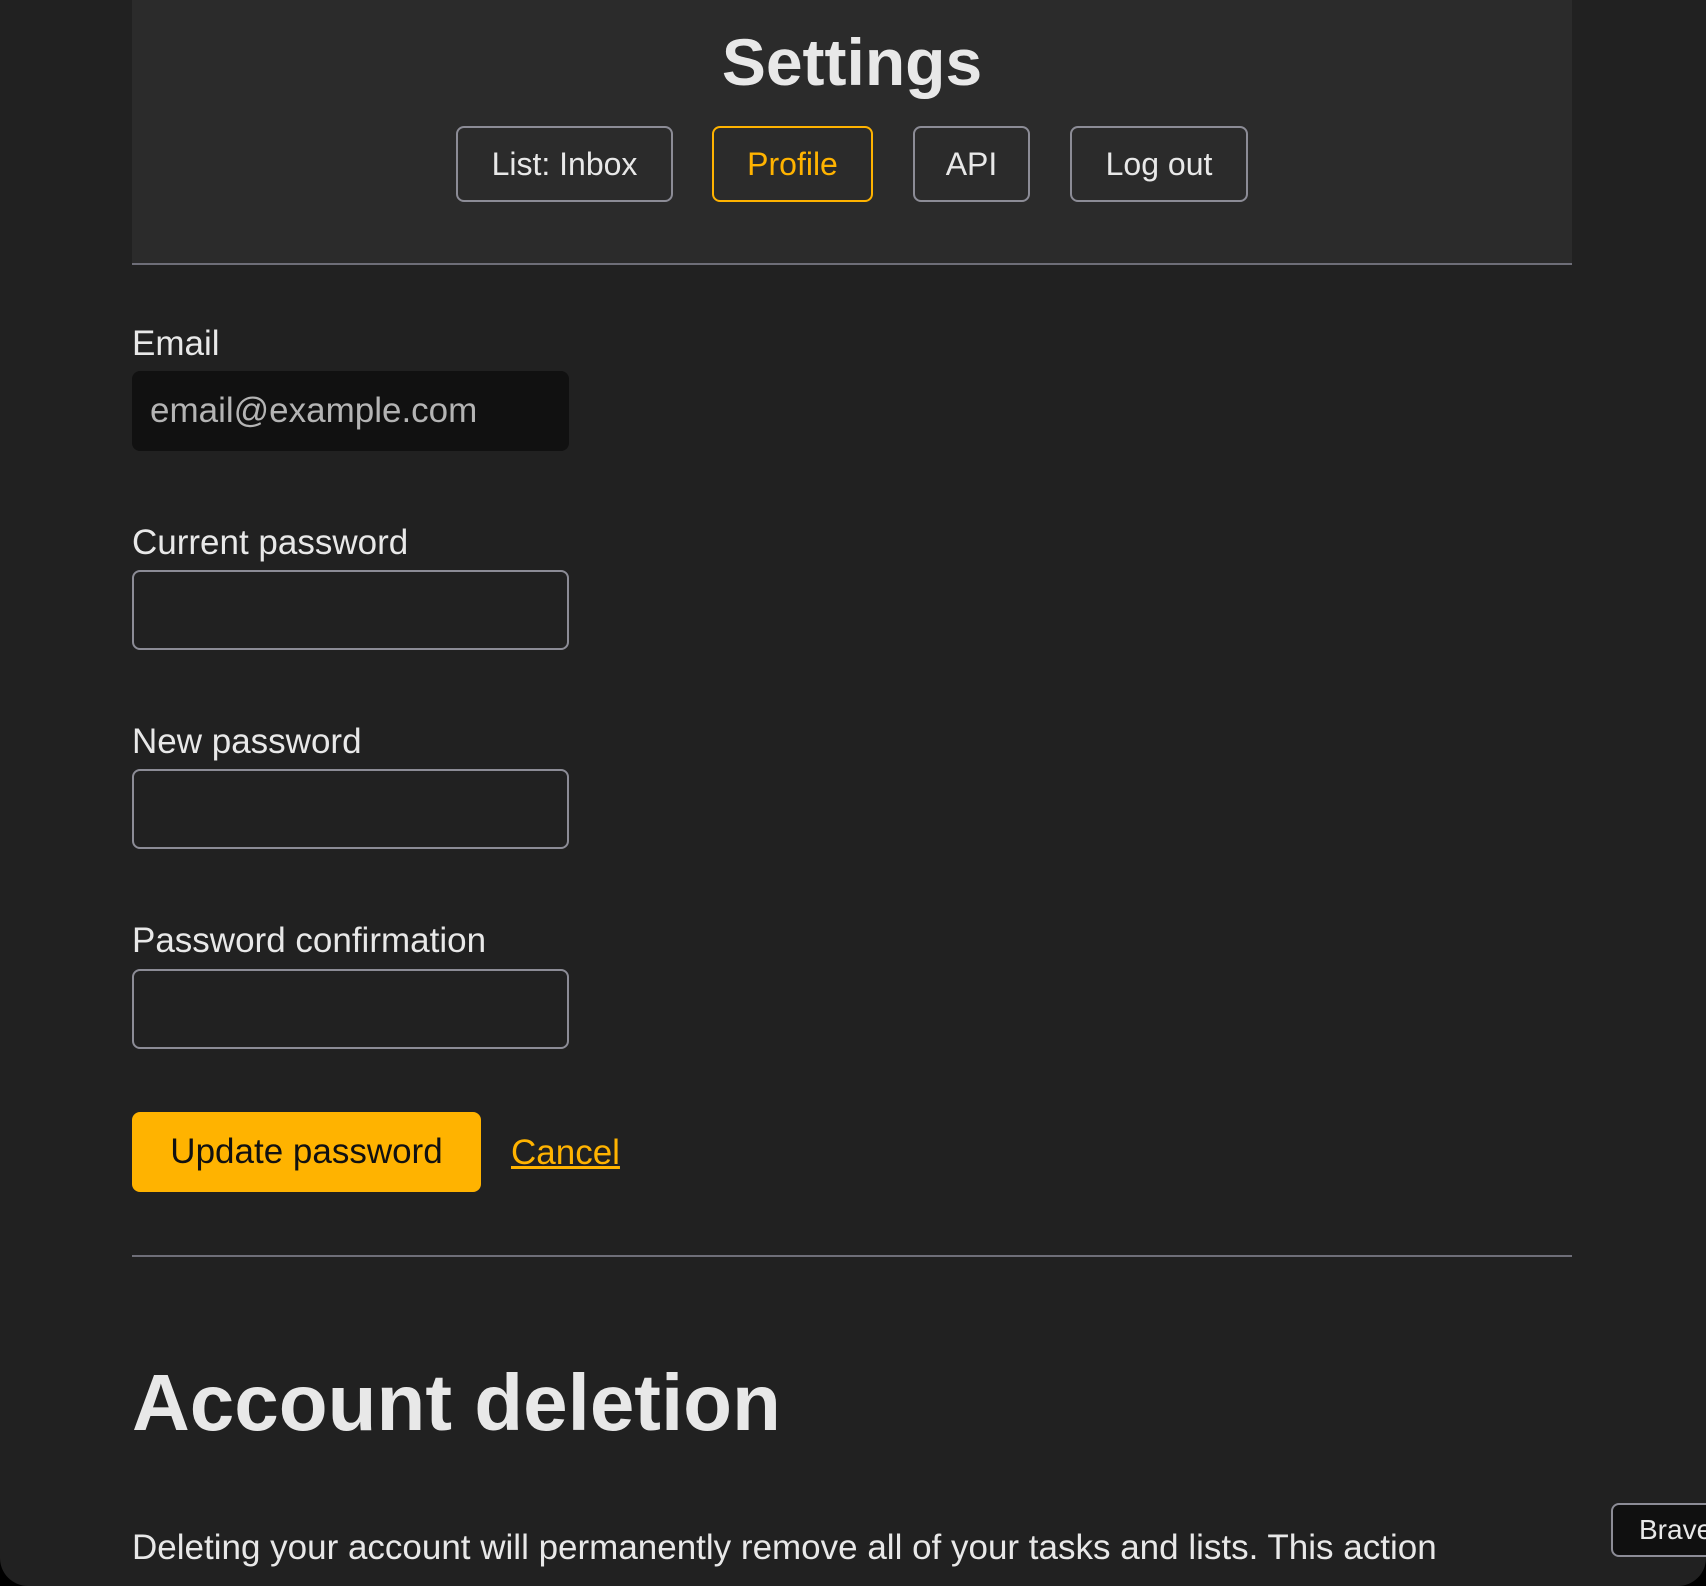  What do you see at coordinates (1159, 164) in the screenshot?
I see `nav-log-out-button: Log out` at bounding box center [1159, 164].